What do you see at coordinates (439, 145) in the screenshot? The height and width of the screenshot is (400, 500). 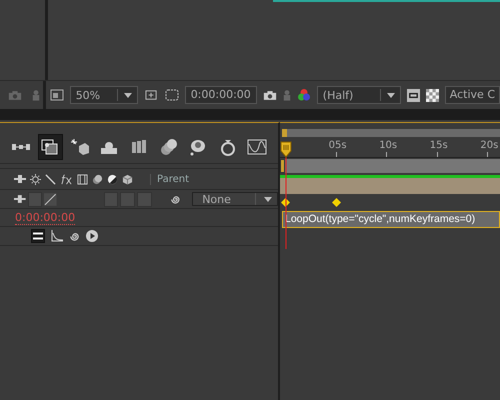 I see `ruler-label: 15s` at bounding box center [439, 145].